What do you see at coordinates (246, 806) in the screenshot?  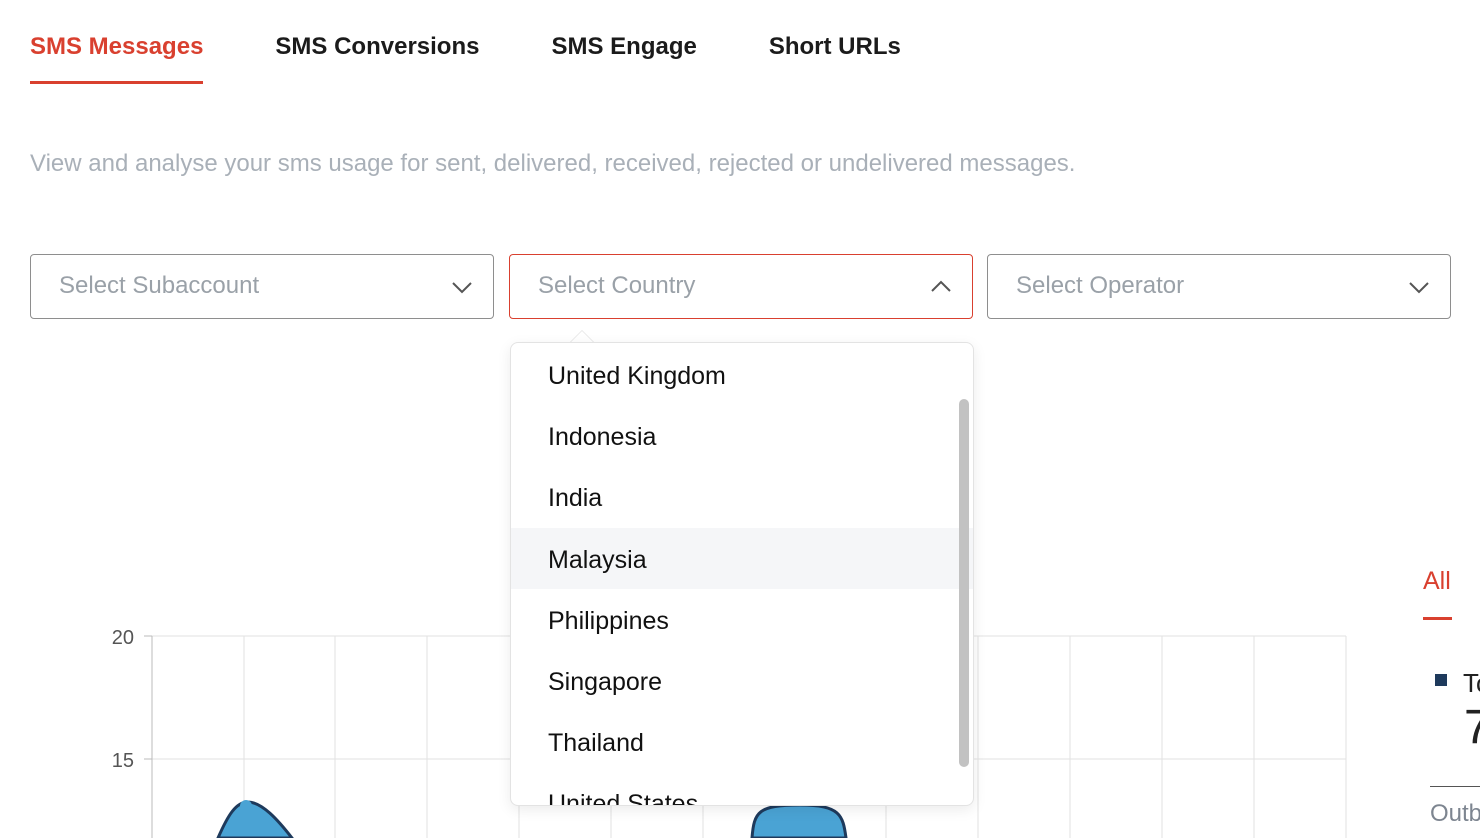 I see `data-point` at bounding box center [246, 806].